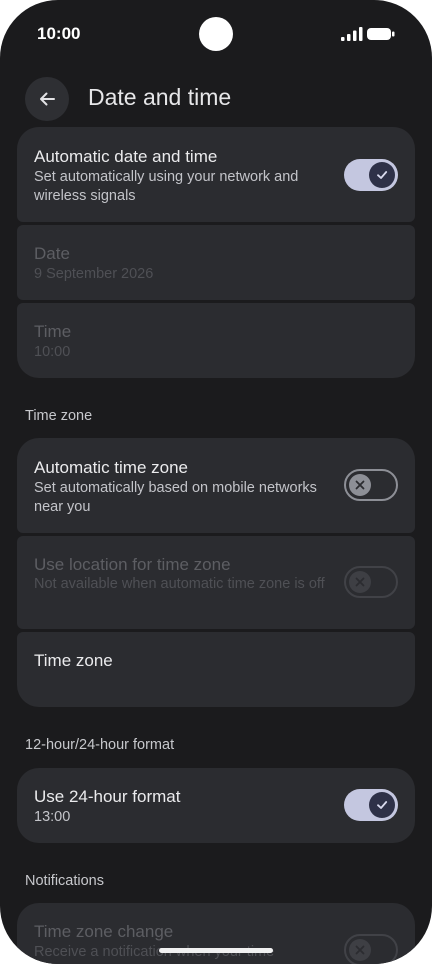 The height and width of the screenshot is (964, 432). Describe the element at coordinates (52, 253) in the screenshot. I see `row-title: Date` at that location.